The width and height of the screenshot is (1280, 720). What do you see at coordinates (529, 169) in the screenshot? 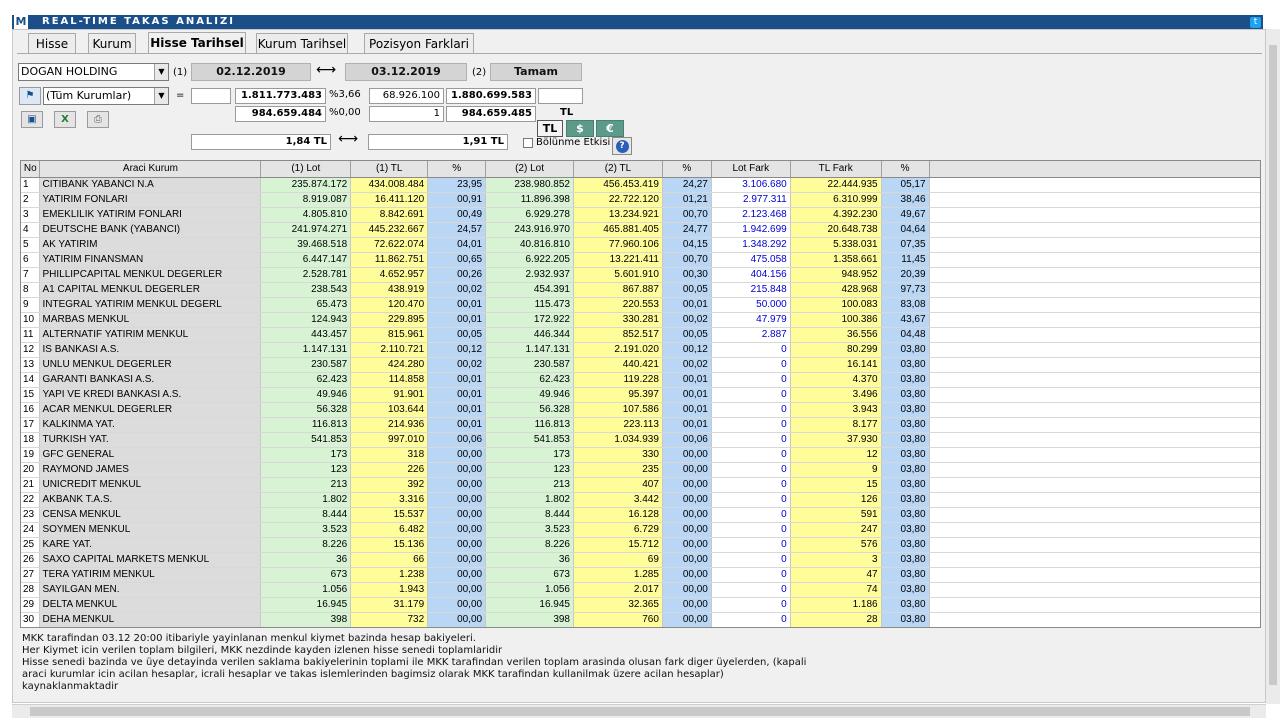
I see `col-header-lot2: (2) Lot` at bounding box center [529, 169].